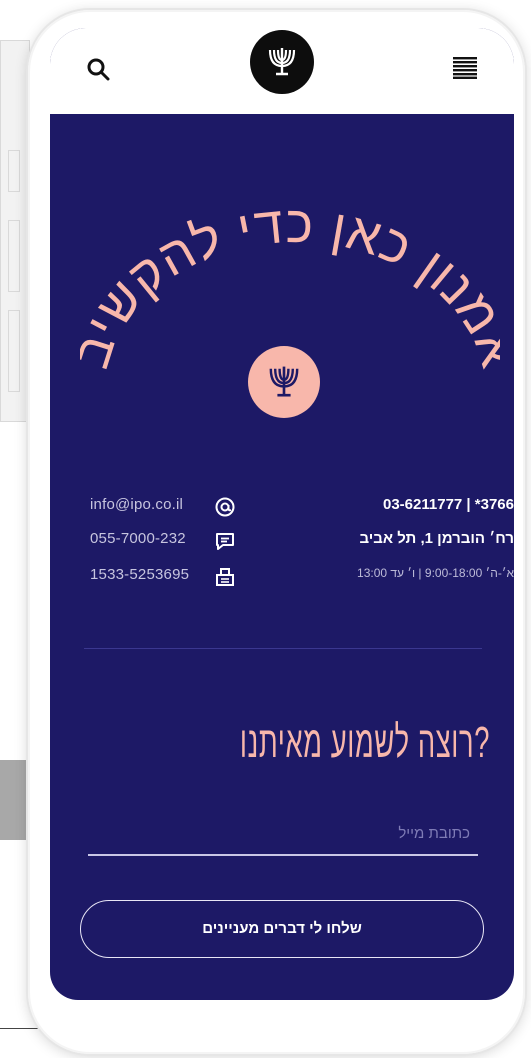 The height and width of the screenshot is (1058, 531). I want to click on email-field, so click(283, 834).